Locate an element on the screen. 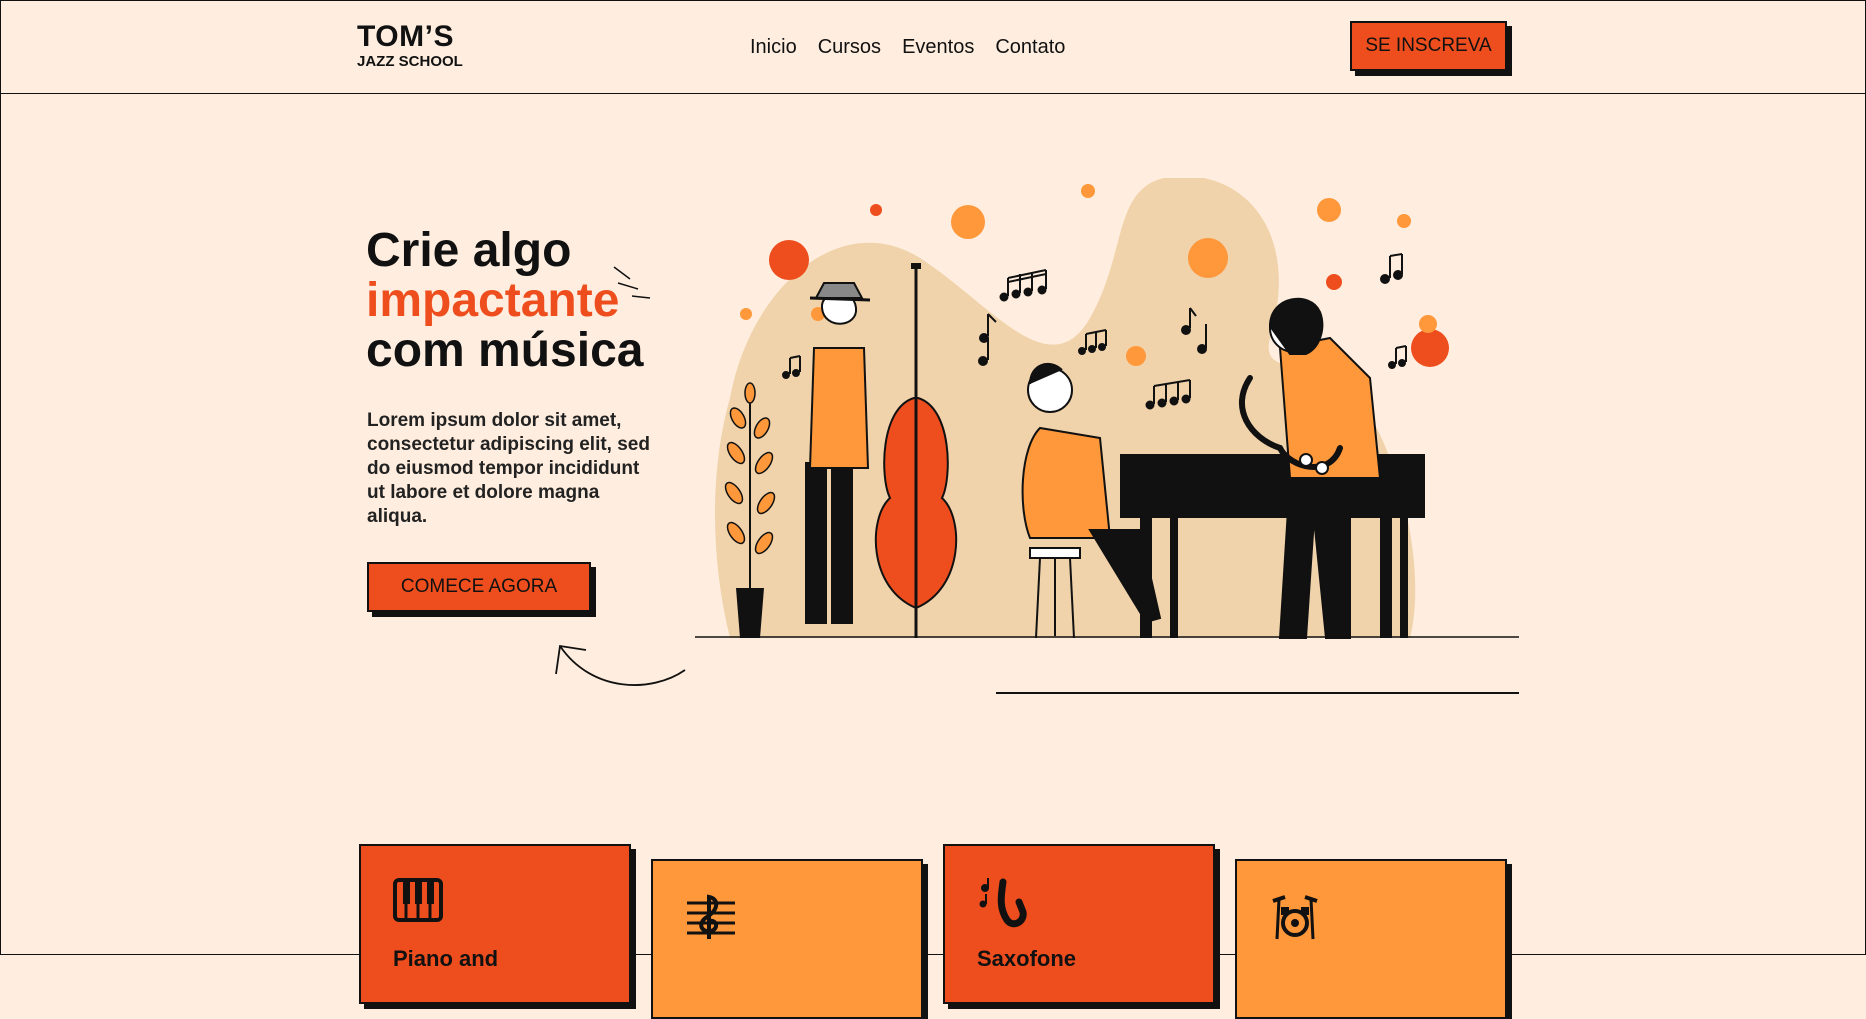 The height and width of the screenshot is (1019, 1866). main-nav: Inicio Cursos Eventos Contato is located at coordinates (907, 47).